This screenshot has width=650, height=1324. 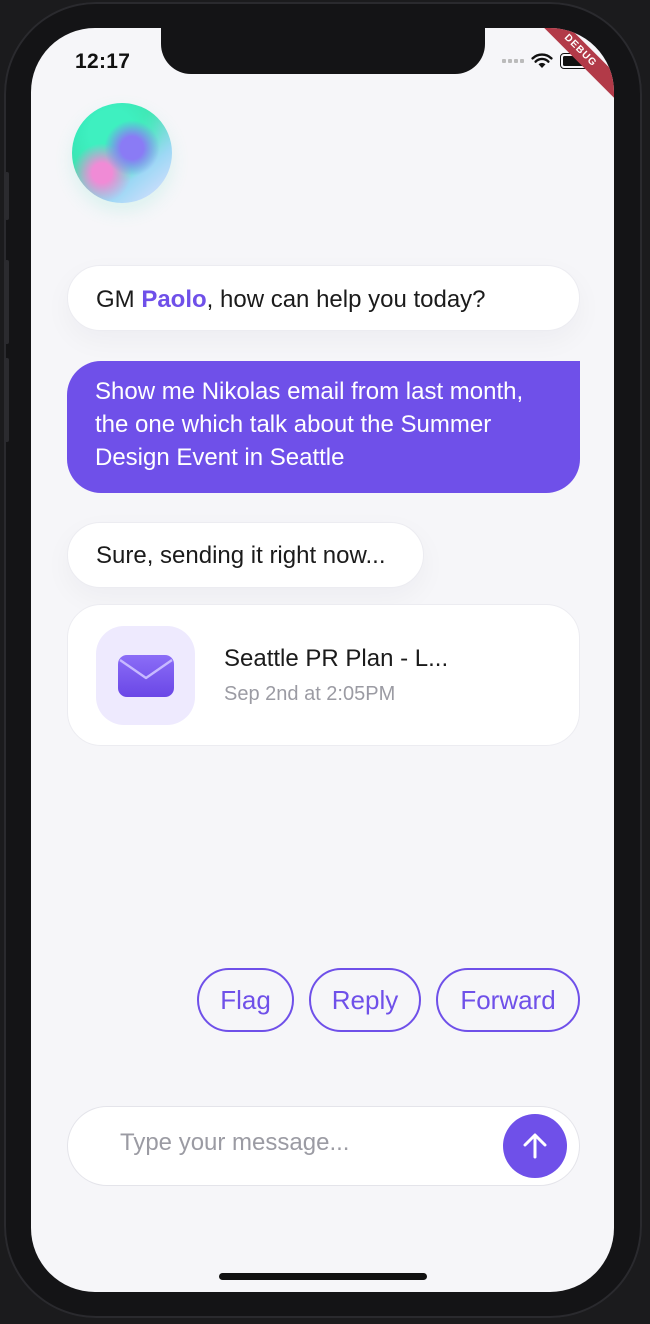 What do you see at coordinates (122, 153) in the screenshot?
I see `assistant-avatar` at bounding box center [122, 153].